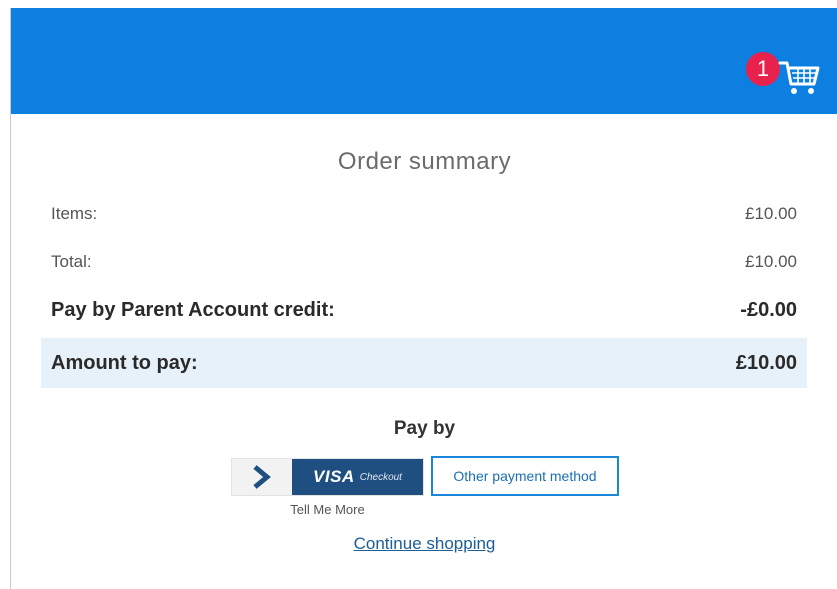 Image resolution: width=837 pixels, height=589 pixels. What do you see at coordinates (799, 77) in the screenshot?
I see `shopping-cart-icon` at bounding box center [799, 77].